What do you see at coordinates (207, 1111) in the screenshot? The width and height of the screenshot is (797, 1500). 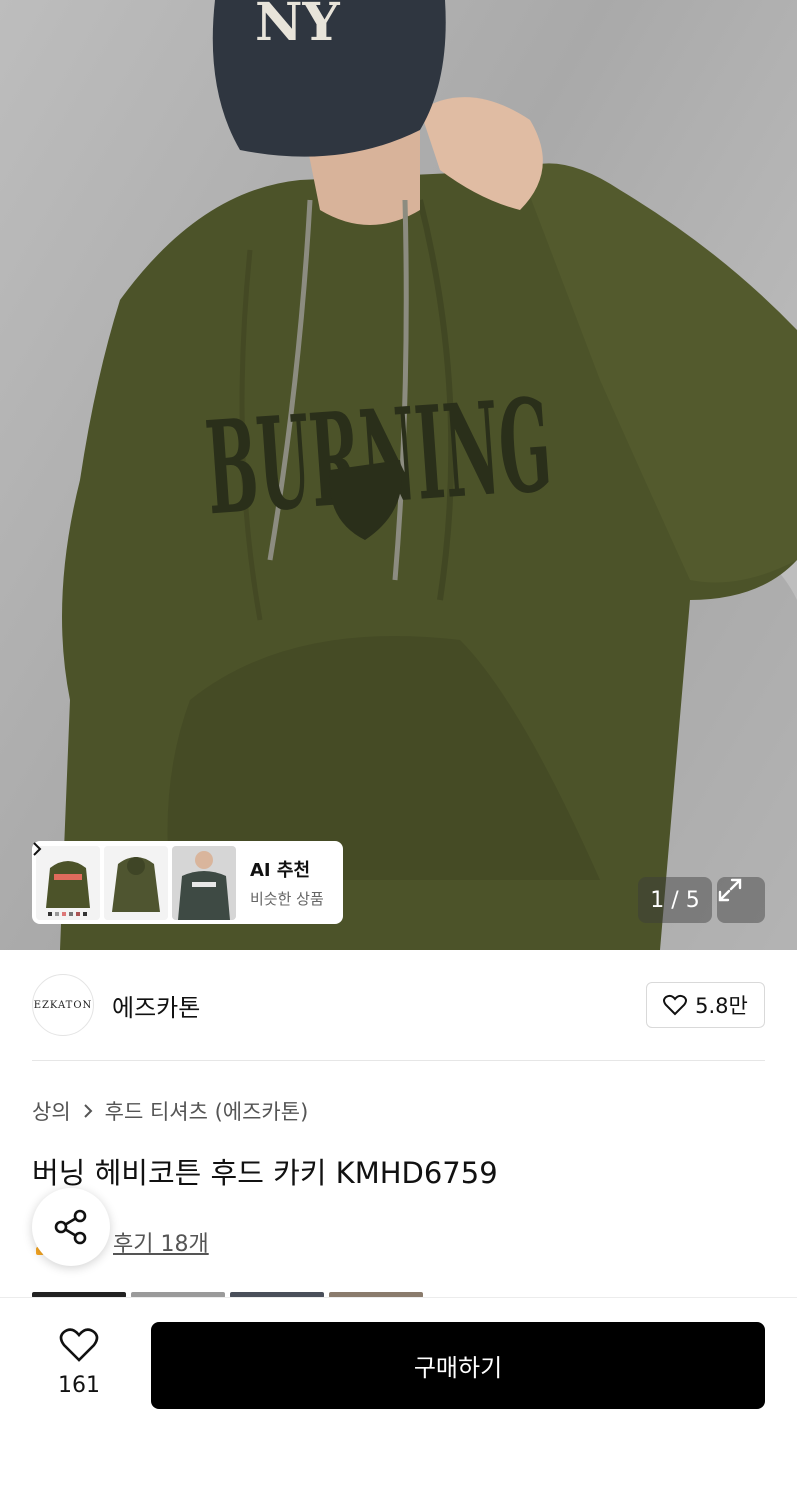 I see `breadcrumb-level2: 후드 티셔츠 (에즈카톤)` at bounding box center [207, 1111].